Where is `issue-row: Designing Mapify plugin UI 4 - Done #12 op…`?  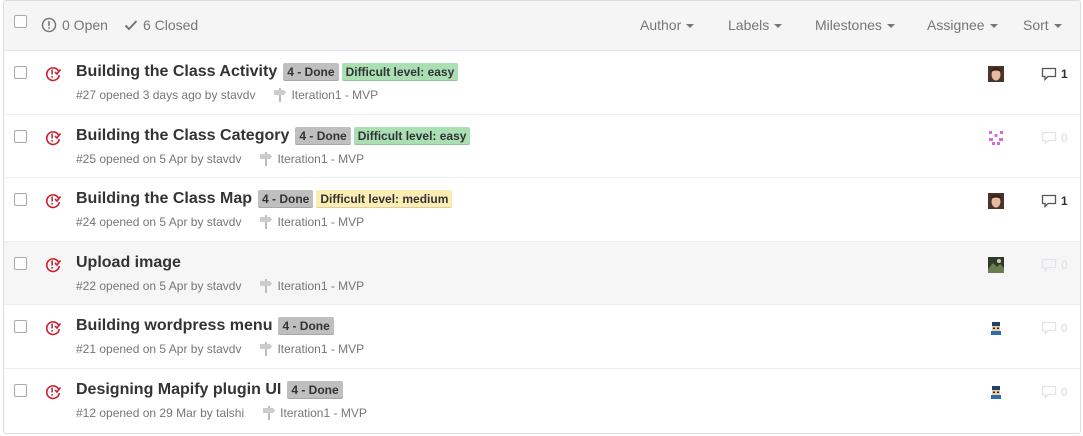 issue-row: Designing Mapify plugin UI 4 - Done #12 op… is located at coordinates (542, 401).